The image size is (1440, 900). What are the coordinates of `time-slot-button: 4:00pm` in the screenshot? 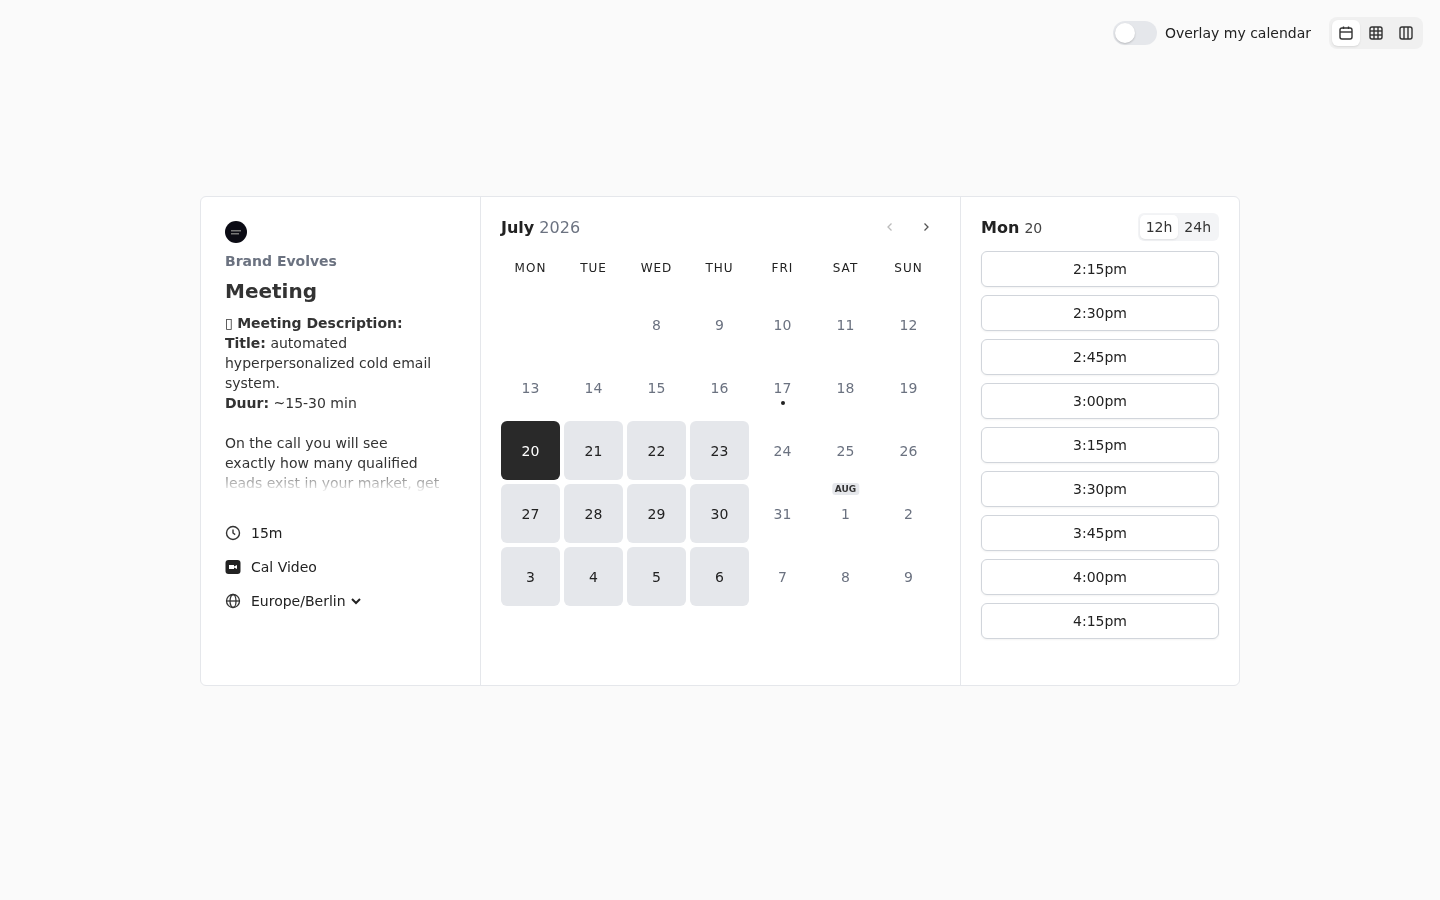 It's located at (1100, 577).